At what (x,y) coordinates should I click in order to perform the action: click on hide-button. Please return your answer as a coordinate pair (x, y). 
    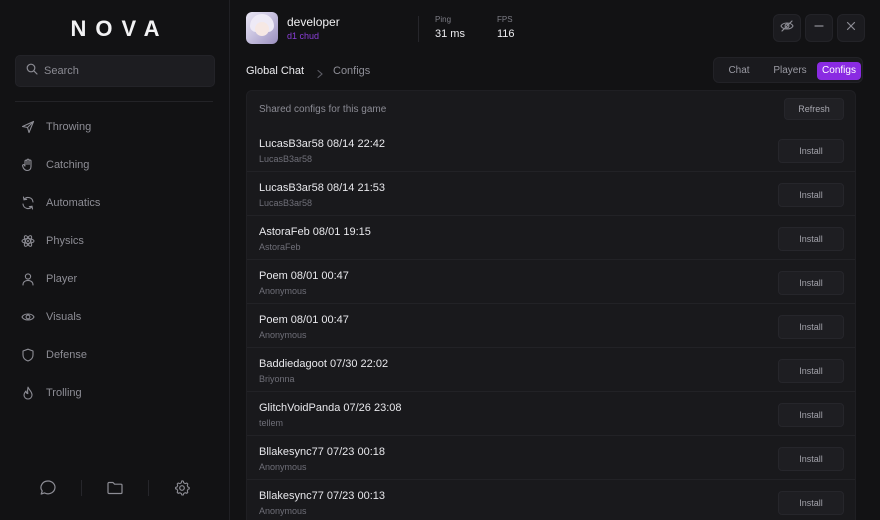
    Looking at the image, I should click on (787, 28).